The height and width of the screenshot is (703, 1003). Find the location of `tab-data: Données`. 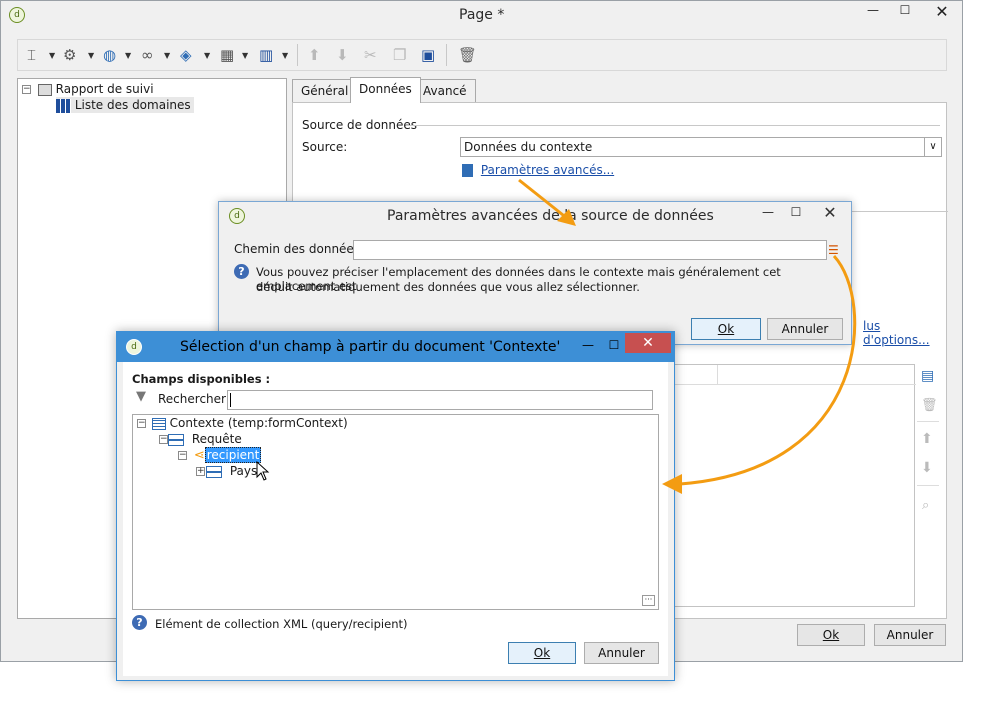

tab-data: Données is located at coordinates (385, 90).